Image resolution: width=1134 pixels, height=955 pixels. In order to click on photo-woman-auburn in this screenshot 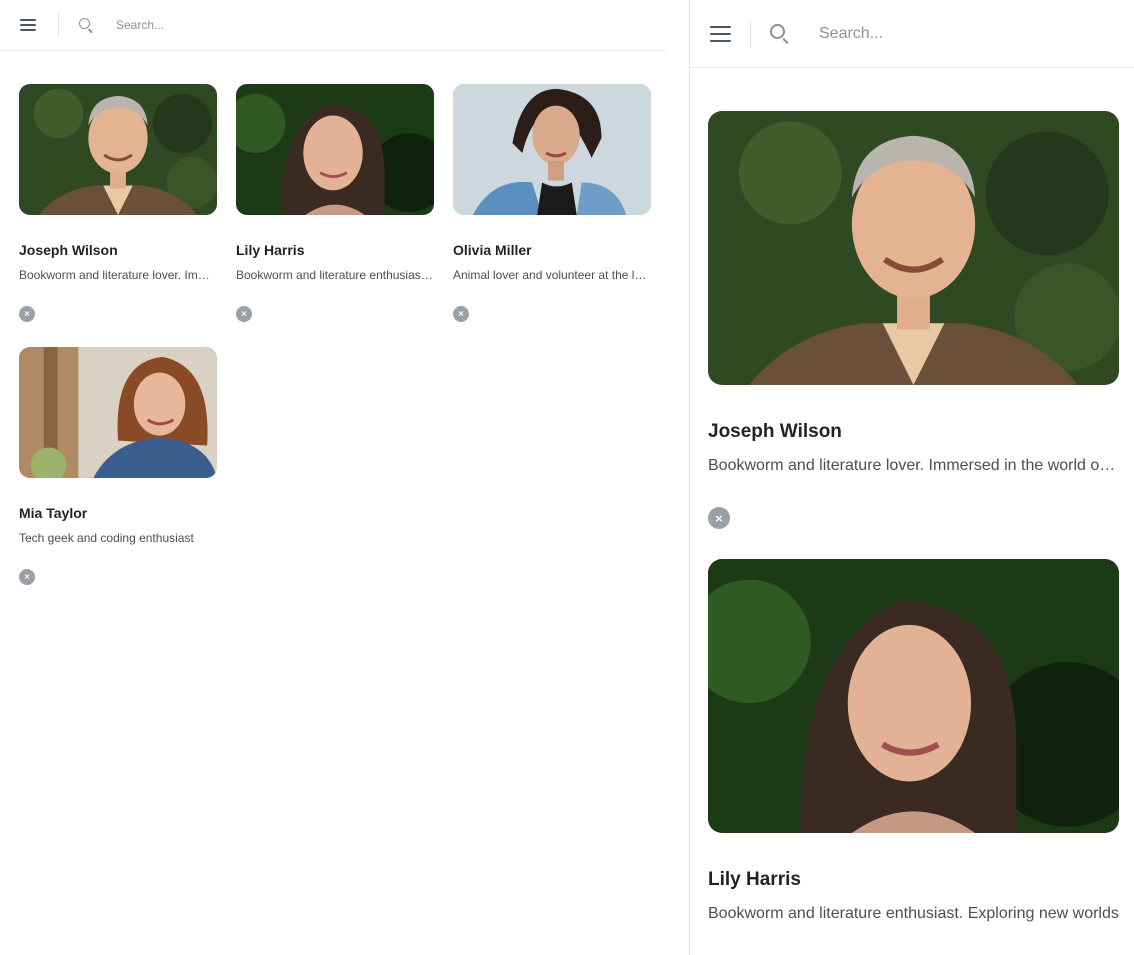, I will do `click(118, 412)`.